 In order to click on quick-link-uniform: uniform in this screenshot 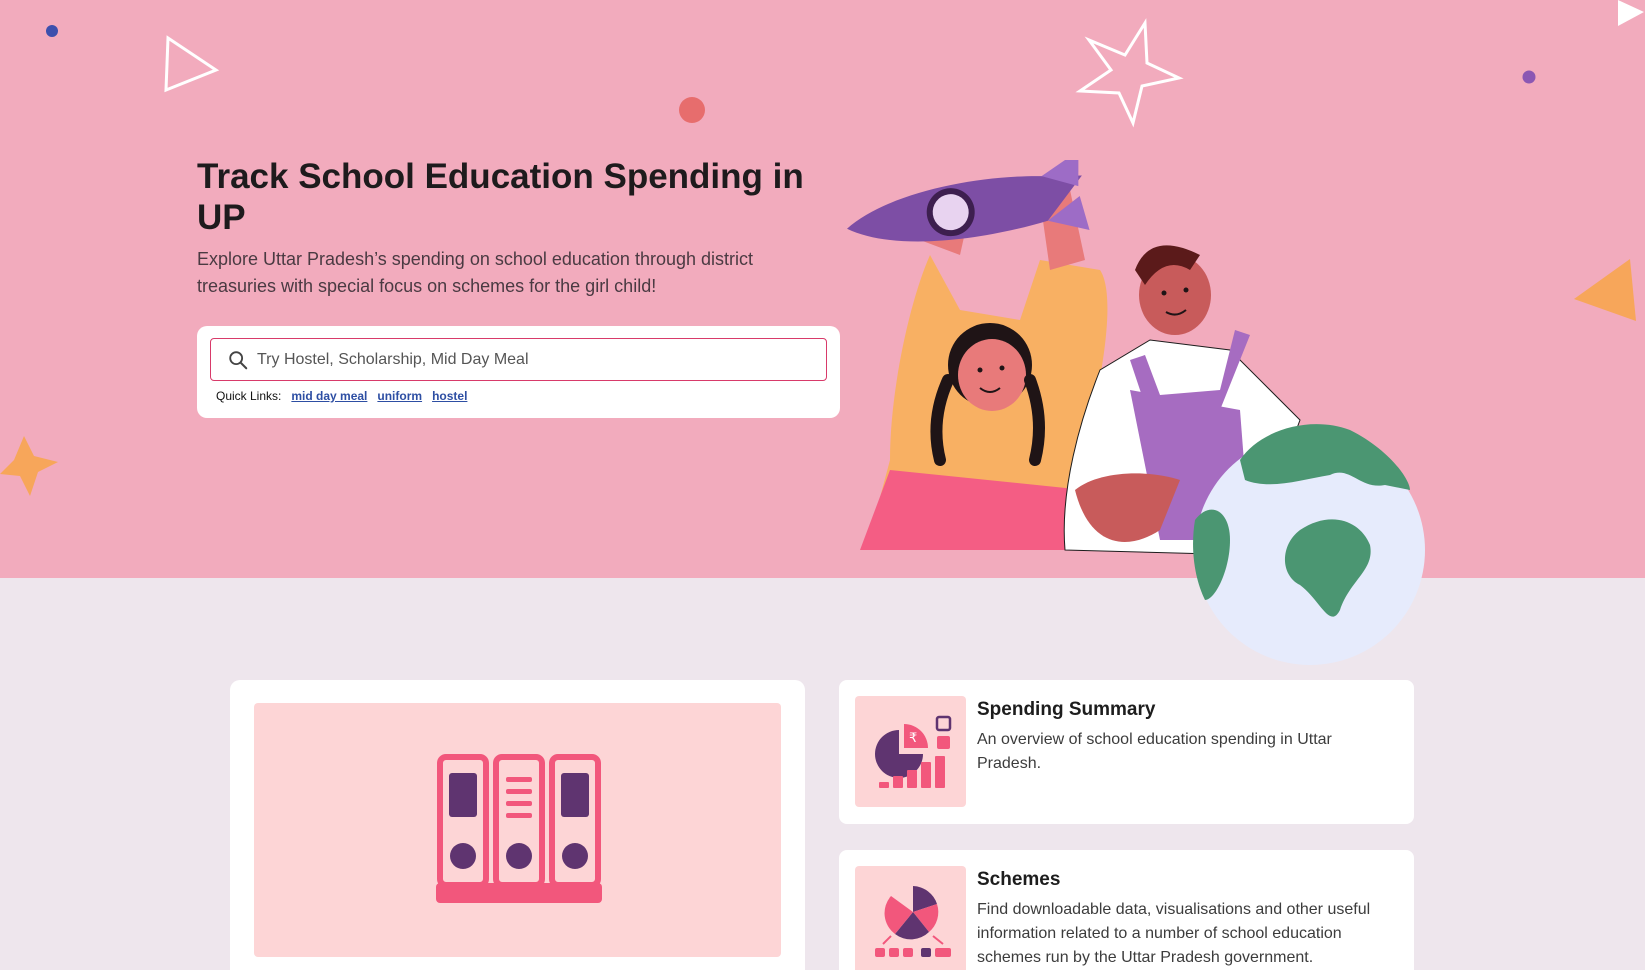, I will do `click(399, 396)`.